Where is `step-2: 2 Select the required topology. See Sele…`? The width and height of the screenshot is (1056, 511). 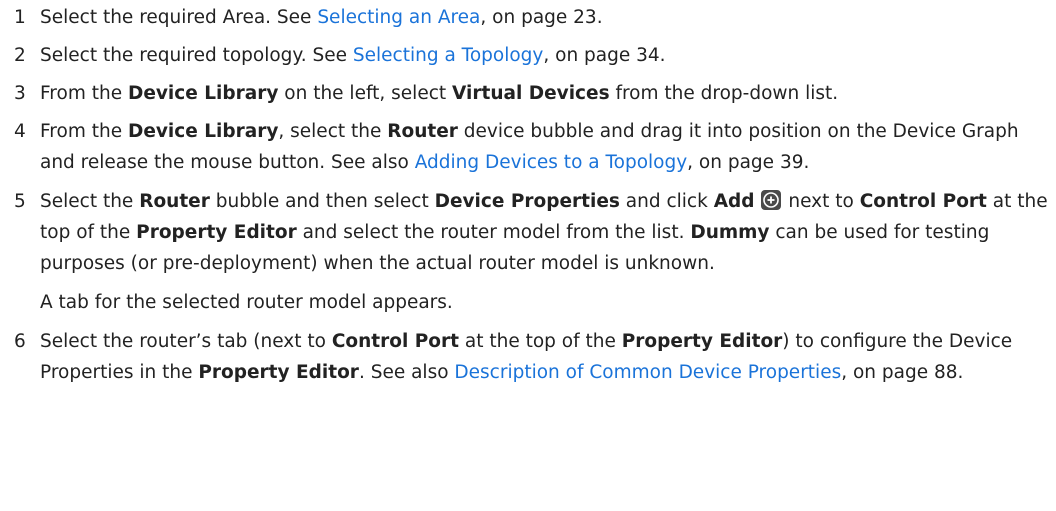
step-2: 2 Select the required topology. See Sele… is located at coordinates (532, 55).